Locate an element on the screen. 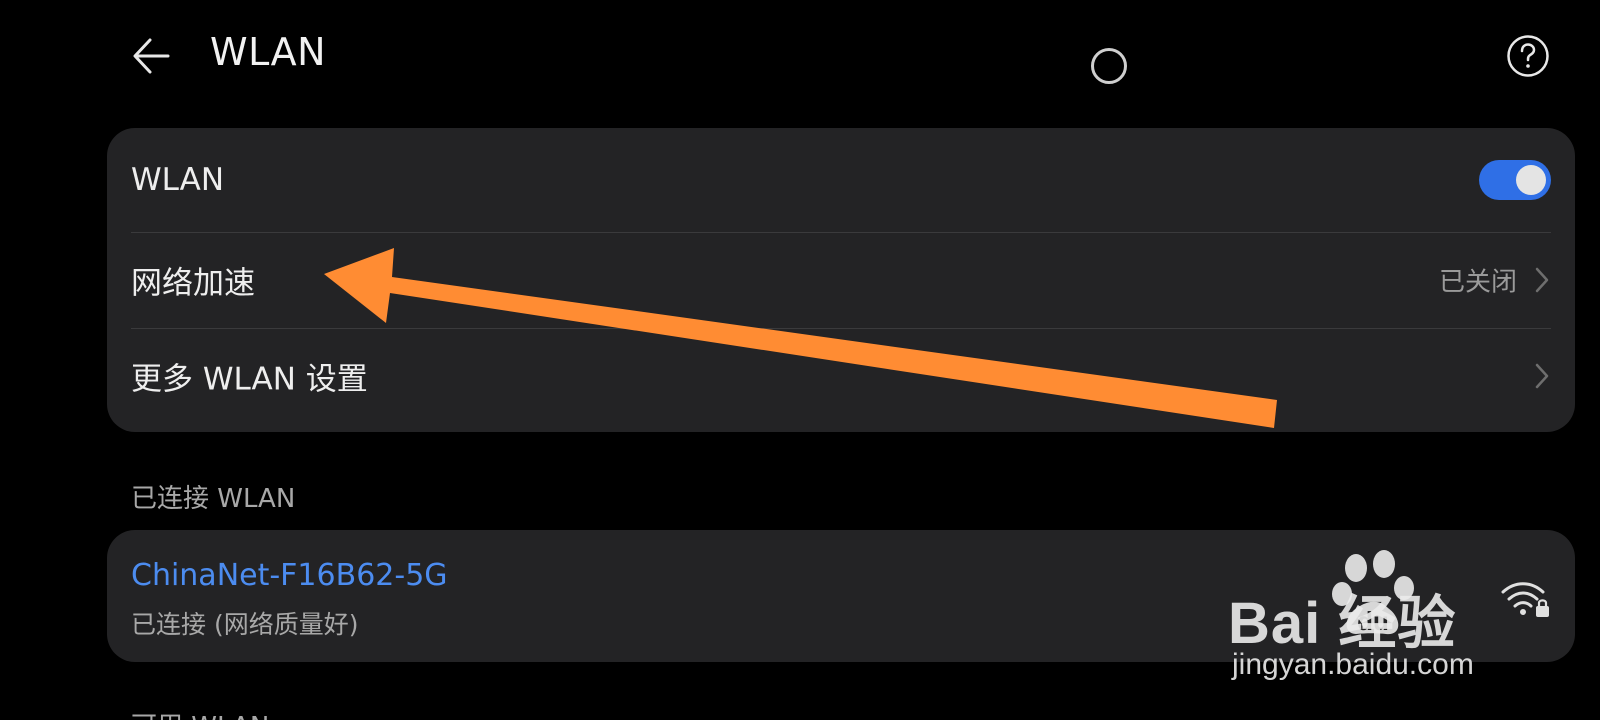 The width and height of the screenshot is (1600, 720). network-status: 已连接 (网络质量好) is located at coordinates (245, 624).